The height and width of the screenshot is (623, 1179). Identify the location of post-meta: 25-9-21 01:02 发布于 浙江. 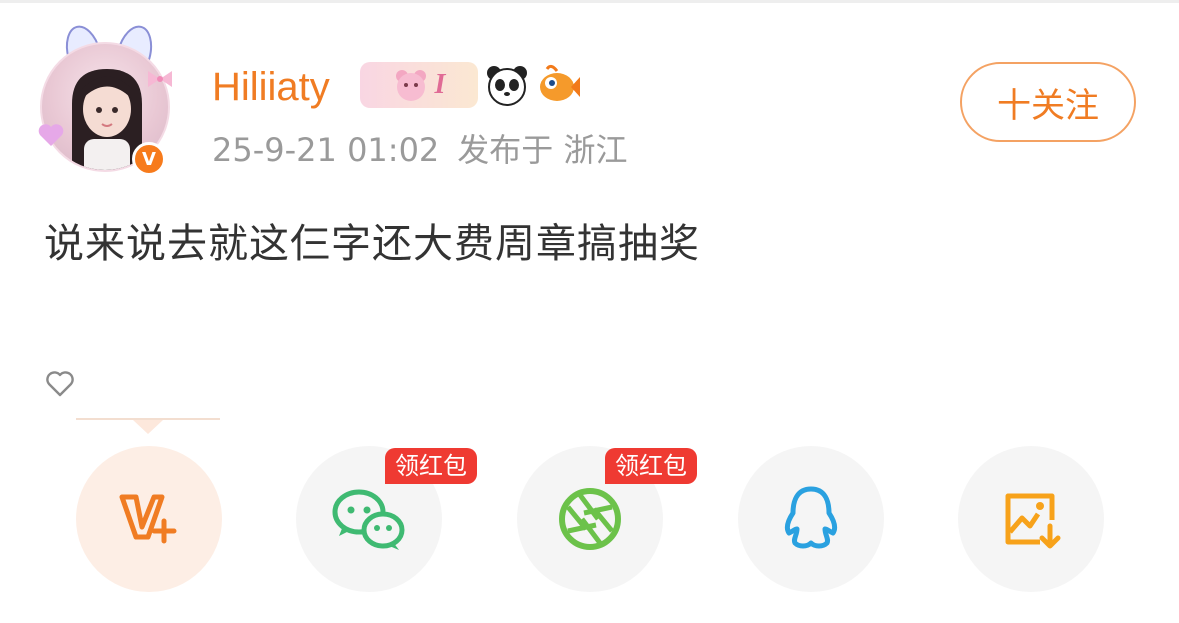
(419, 150).